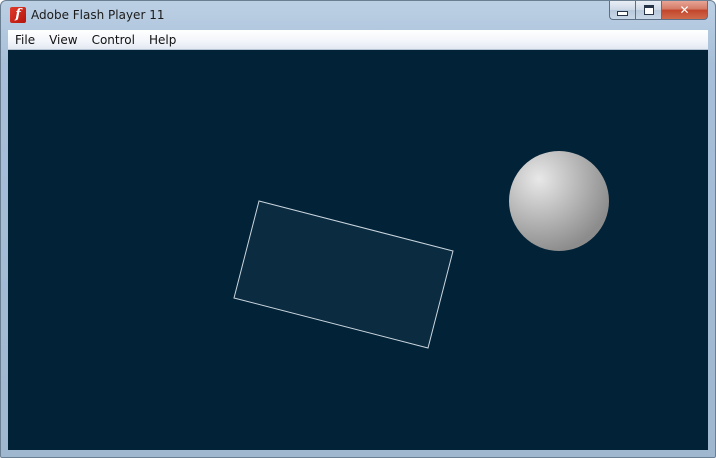 This screenshot has width=716, height=458. Describe the element at coordinates (559, 201) in the screenshot. I see `gray-sphere` at that location.